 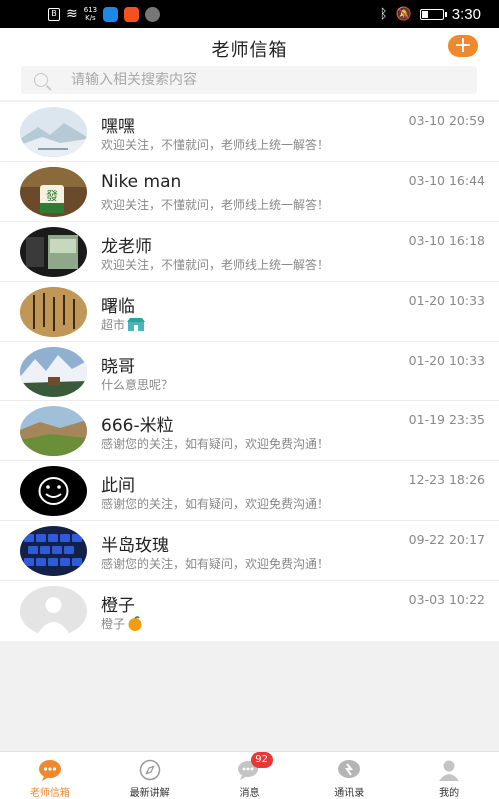 I want to click on conversation-row: 此间 感谢您的关注，如有疑问，欢迎免费沟通！ 12-23 18:26, so click(x=249, y=491).